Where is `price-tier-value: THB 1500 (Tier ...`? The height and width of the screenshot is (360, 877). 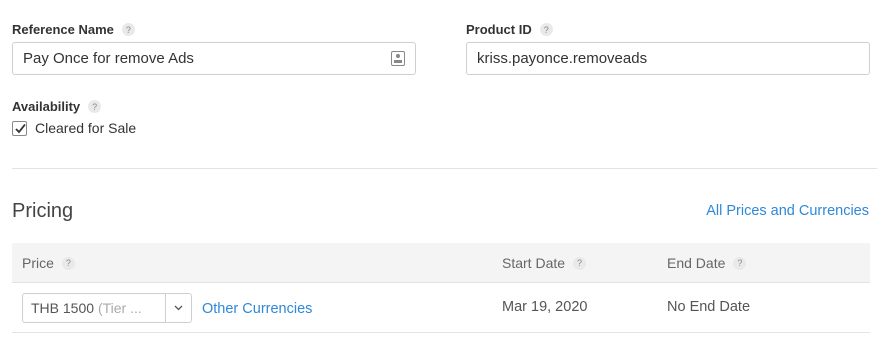 price-tier-value: THB 1500 (Tier ... is located at coordinates (94, 308).